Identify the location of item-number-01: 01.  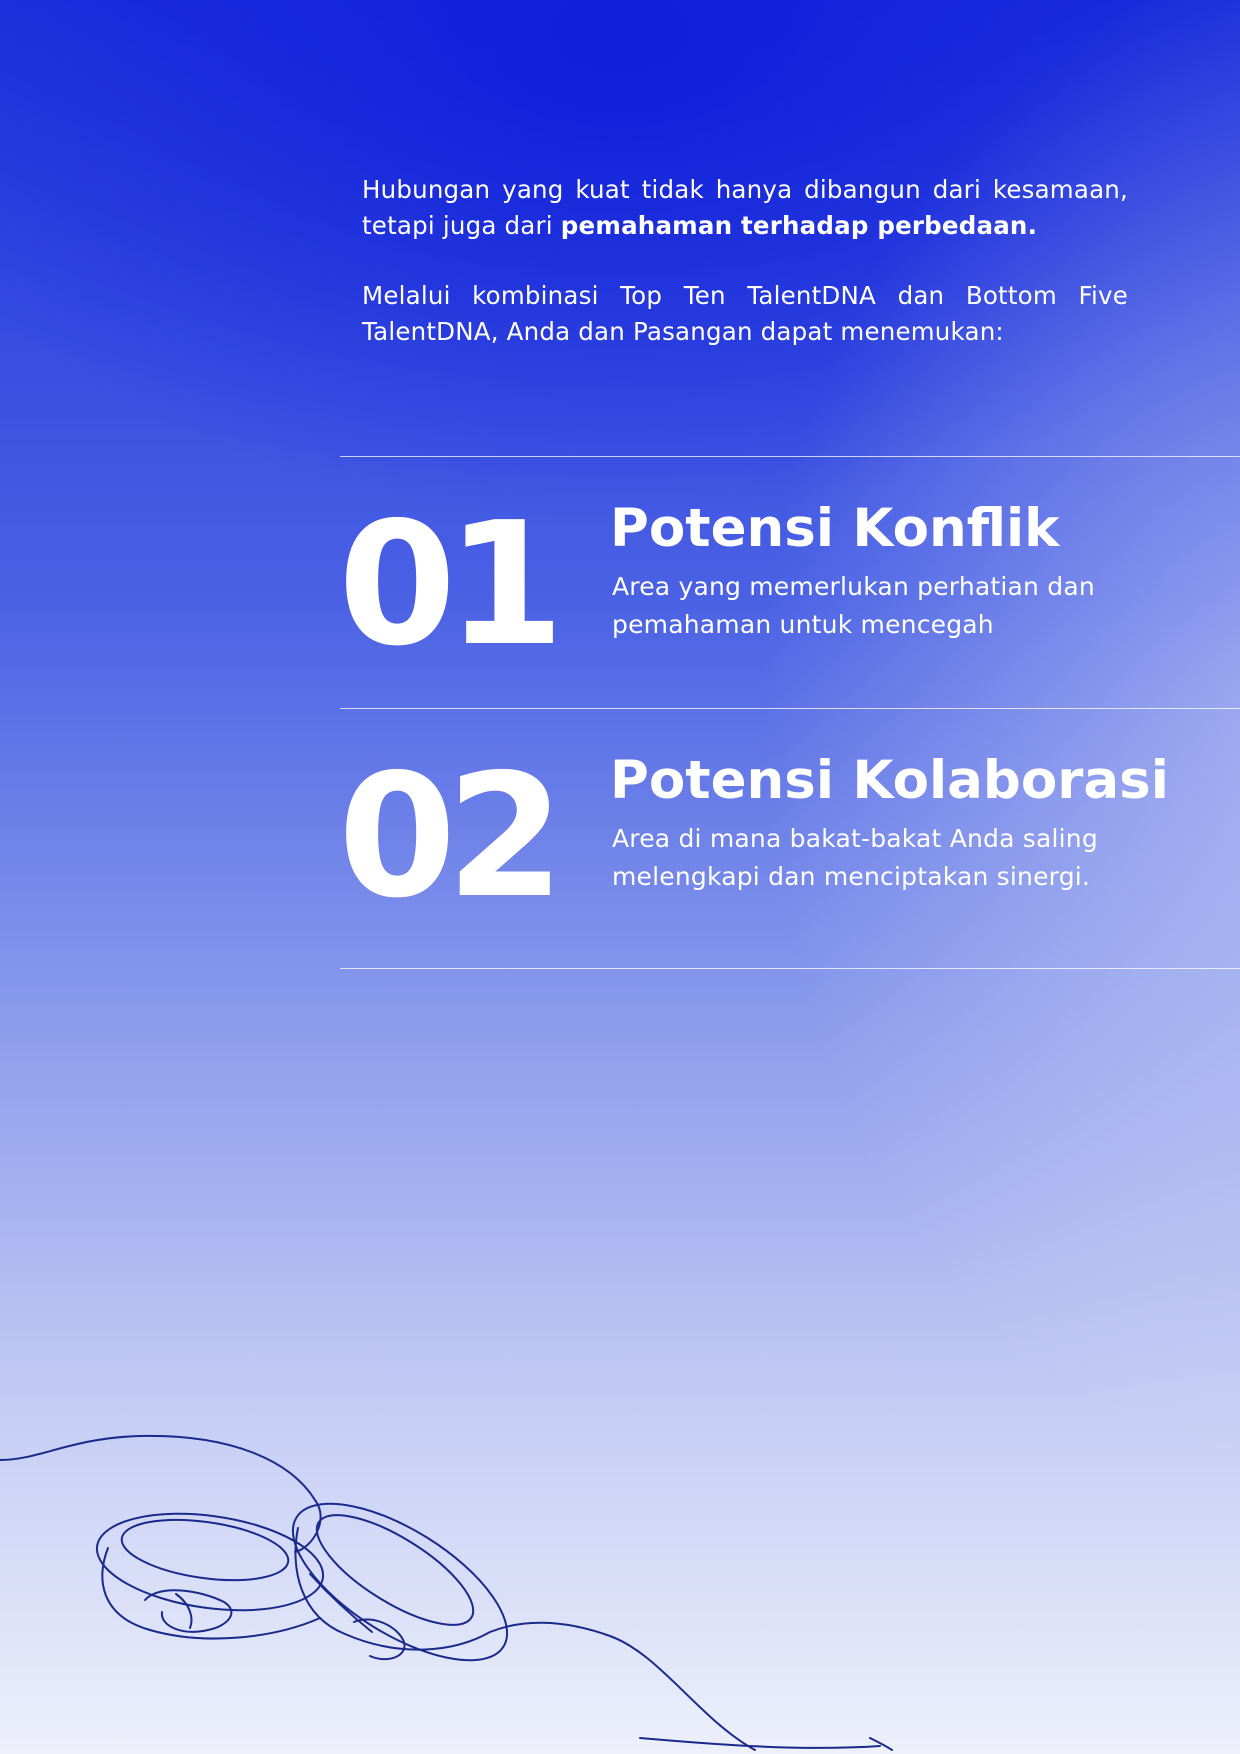
(451, 585).